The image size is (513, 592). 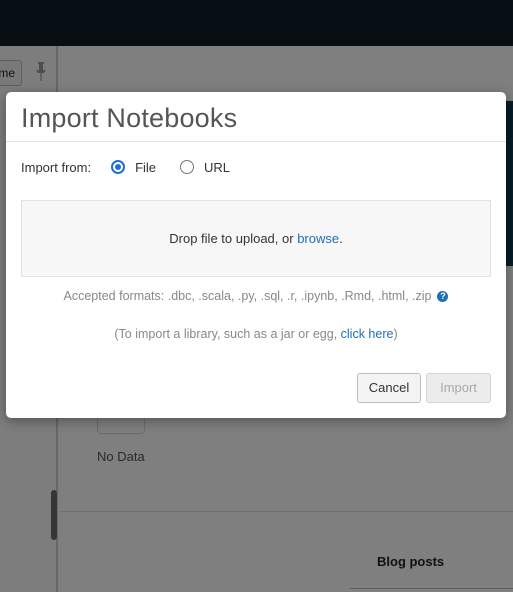 I want to click on library-hint-suffix: ), so click(x=395, y=334).